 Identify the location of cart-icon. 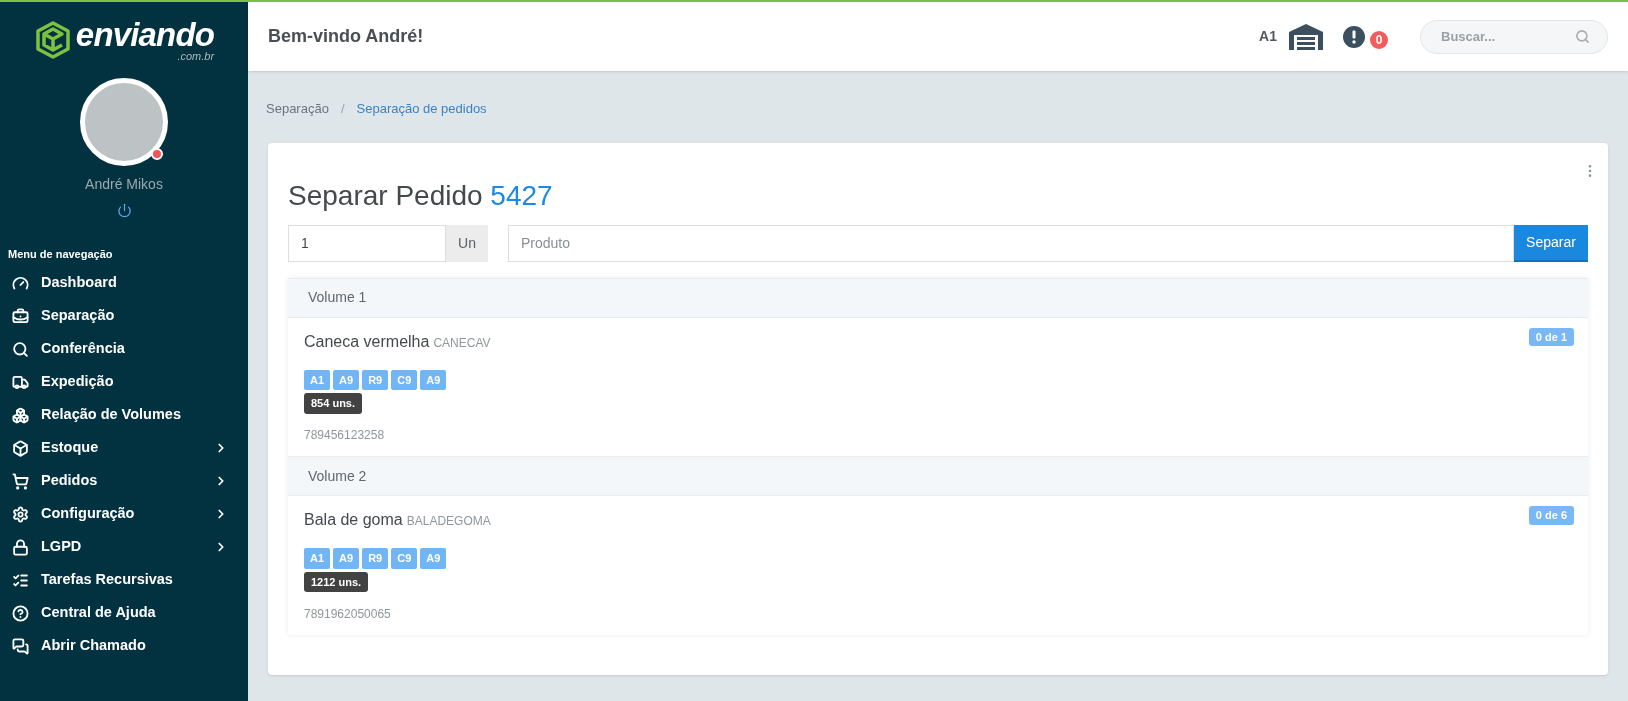
(20, 481).